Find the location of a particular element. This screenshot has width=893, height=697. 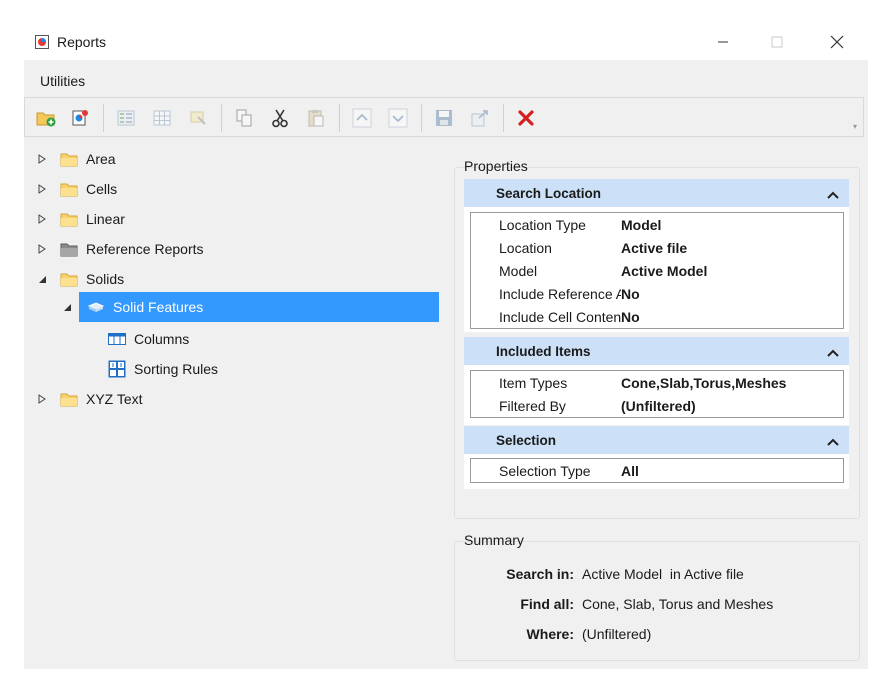

property-key: Selection Type is located at coordinates (545, 470).